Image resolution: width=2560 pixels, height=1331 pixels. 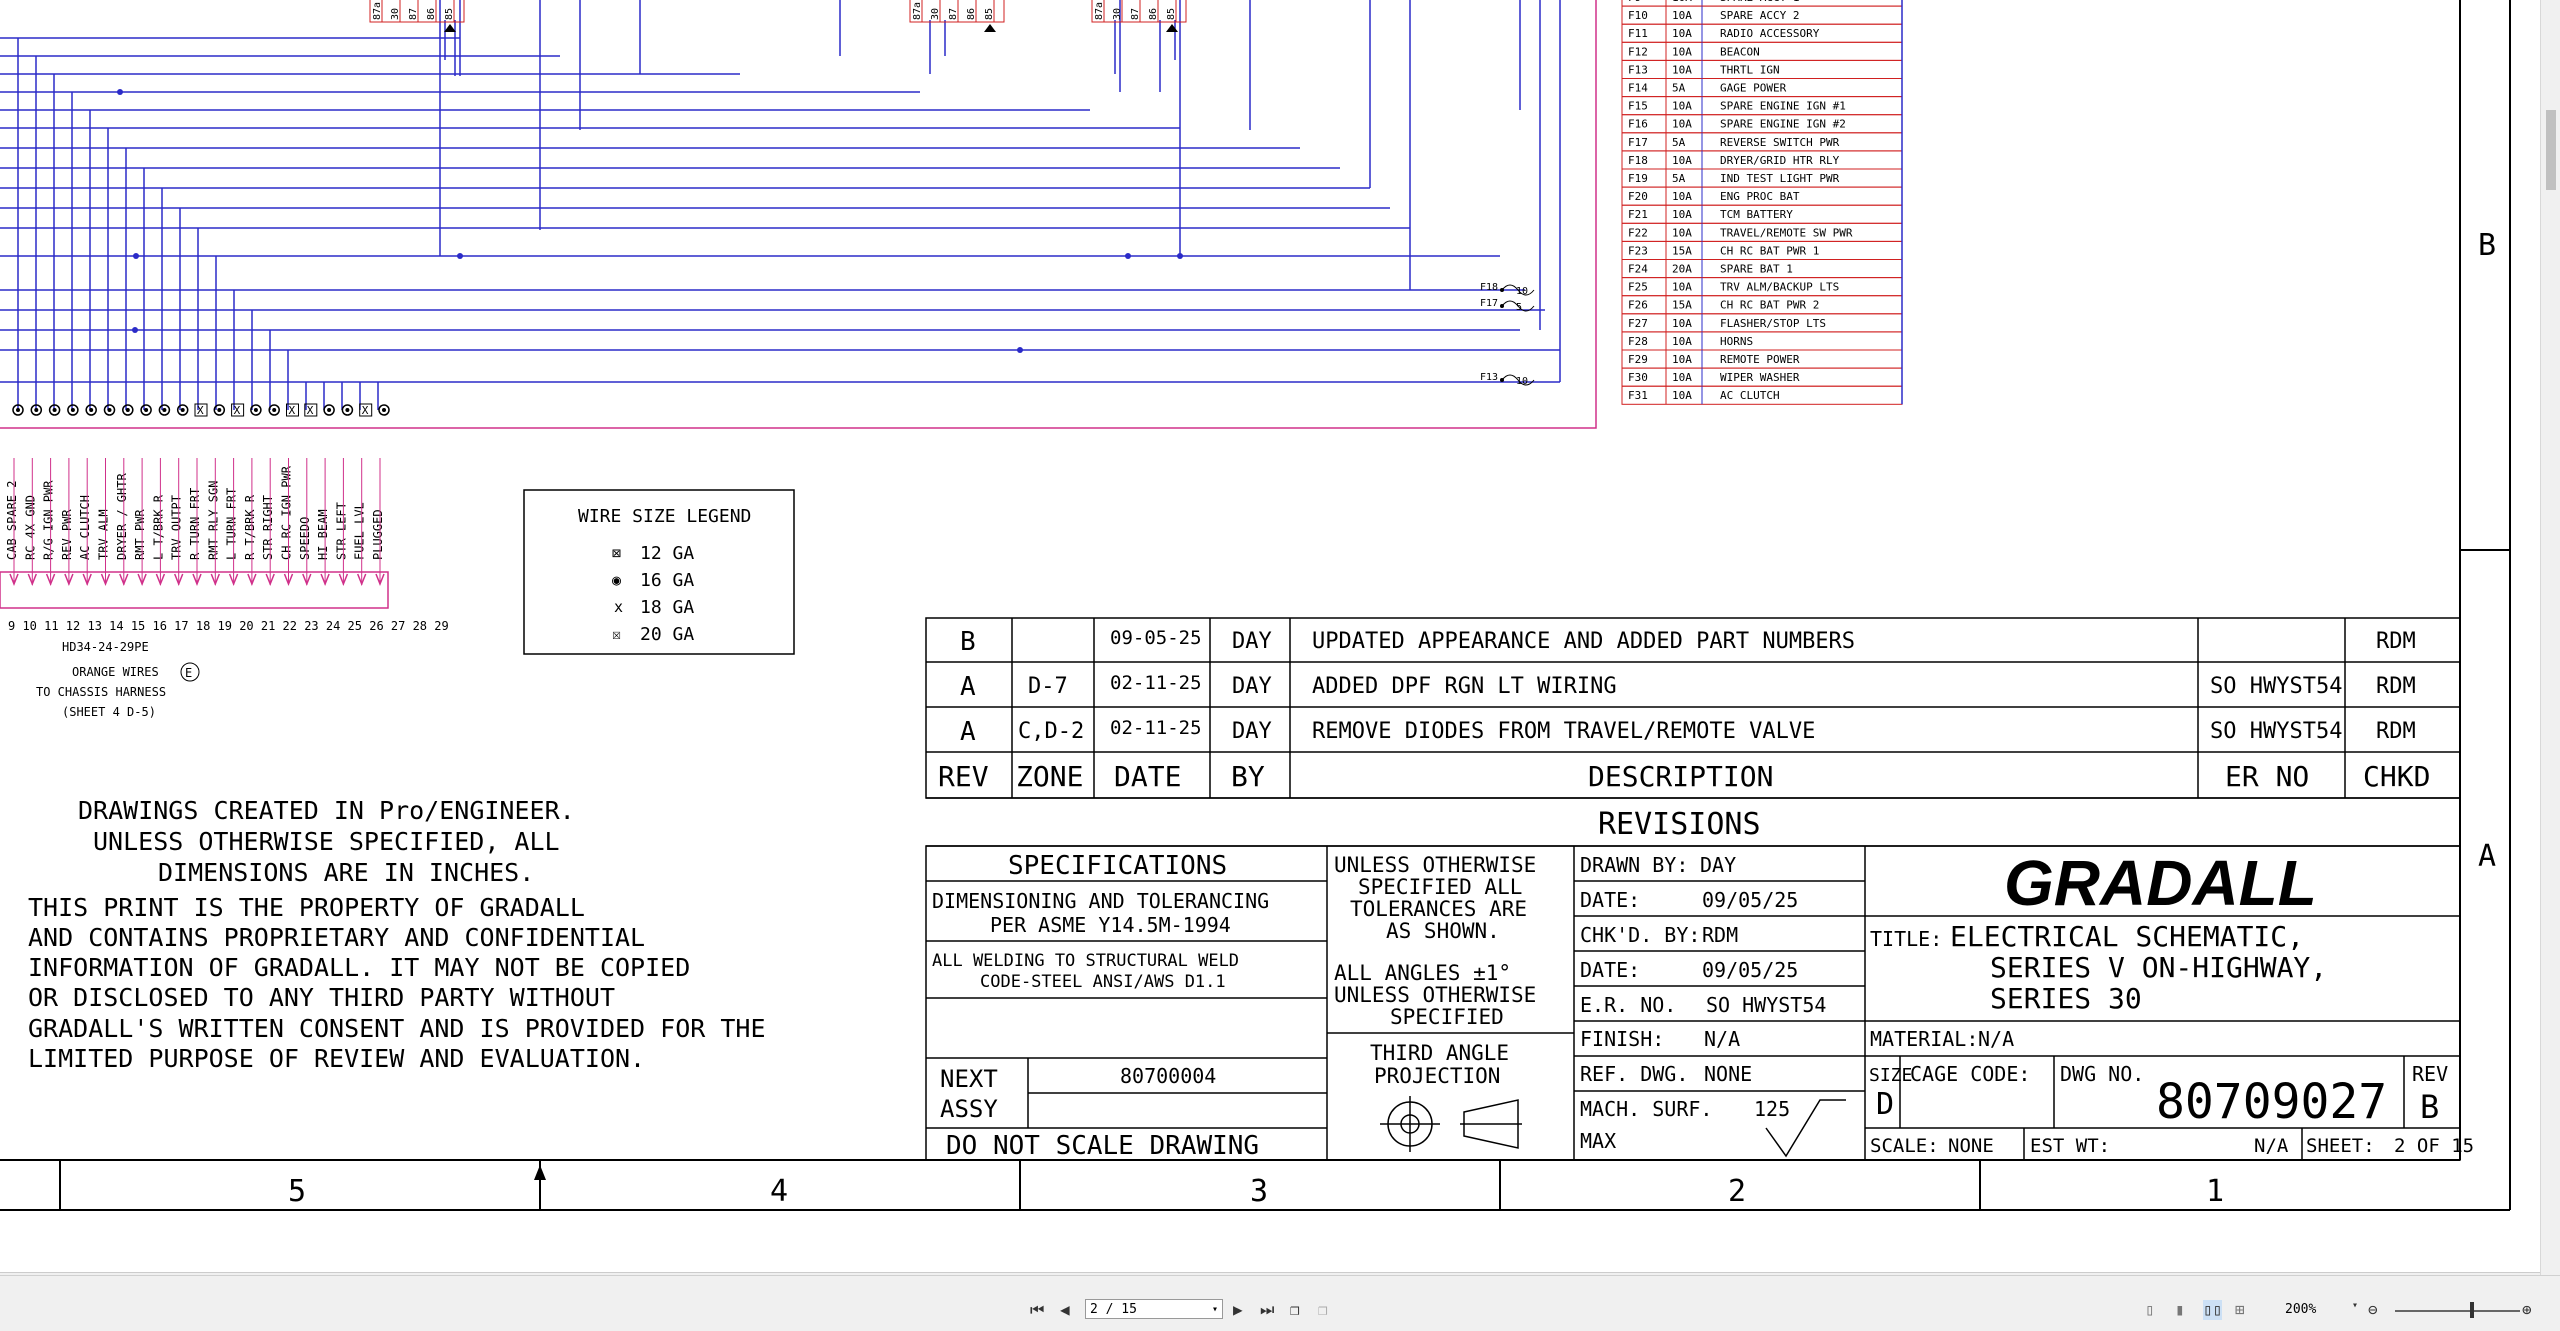 What do you see at coordinates (1215, 1310) in the screenshot?
I see `chevron-down-icon: ▾` at bounding box center [1215, 1310].